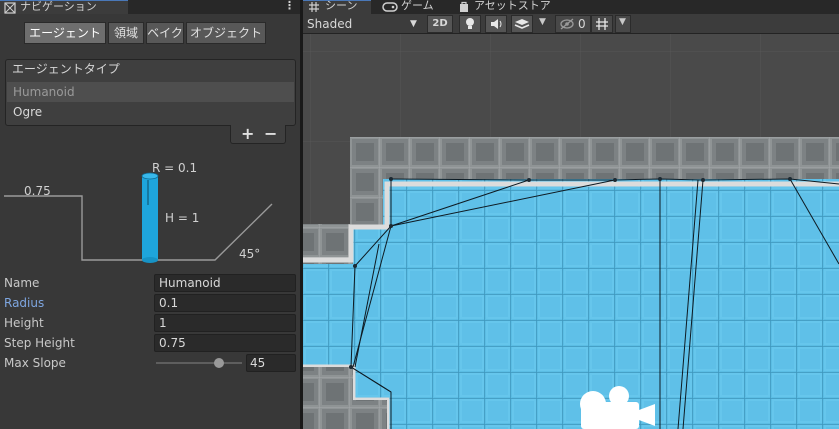 This screenshot has width=839, height=429. I want to click on layers-icon, so click(522, 24).